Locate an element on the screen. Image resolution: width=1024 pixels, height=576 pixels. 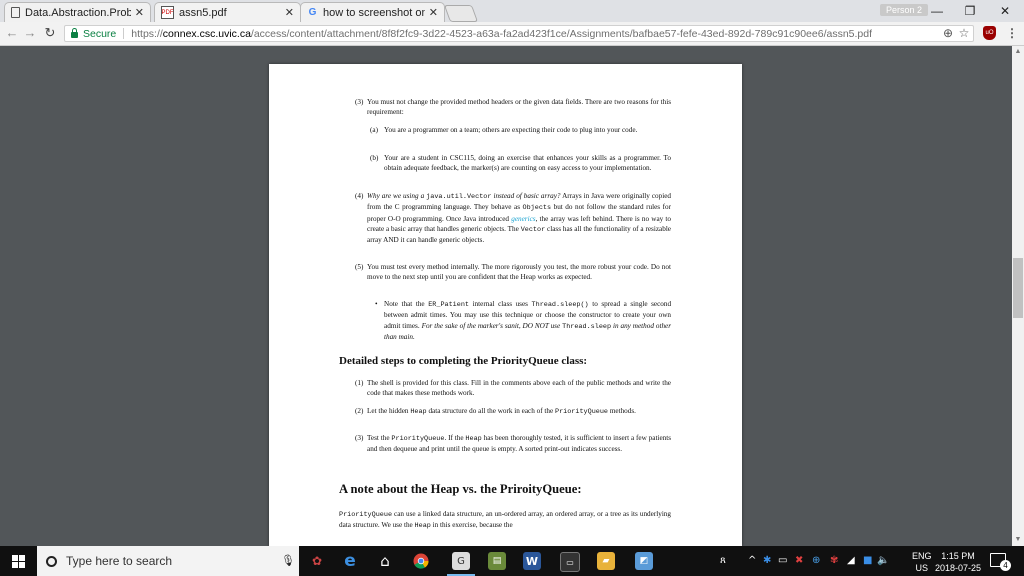
start-button is located at coordinates (18, 561).